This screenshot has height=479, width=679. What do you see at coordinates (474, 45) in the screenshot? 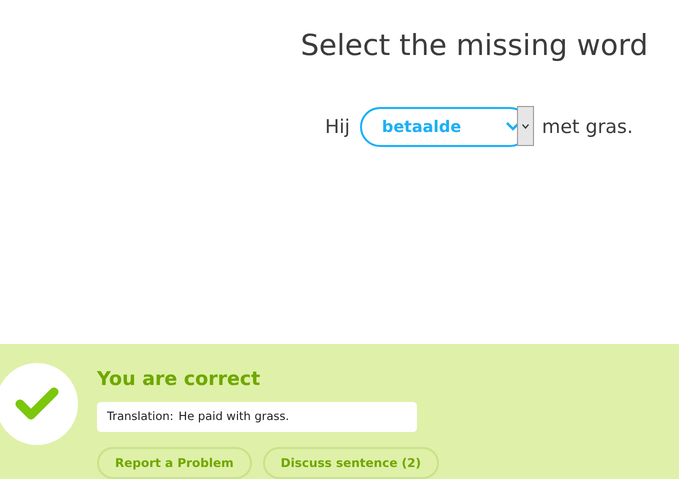
I see `exercise-title: Select the missing word` at bounding box center [474, 45].